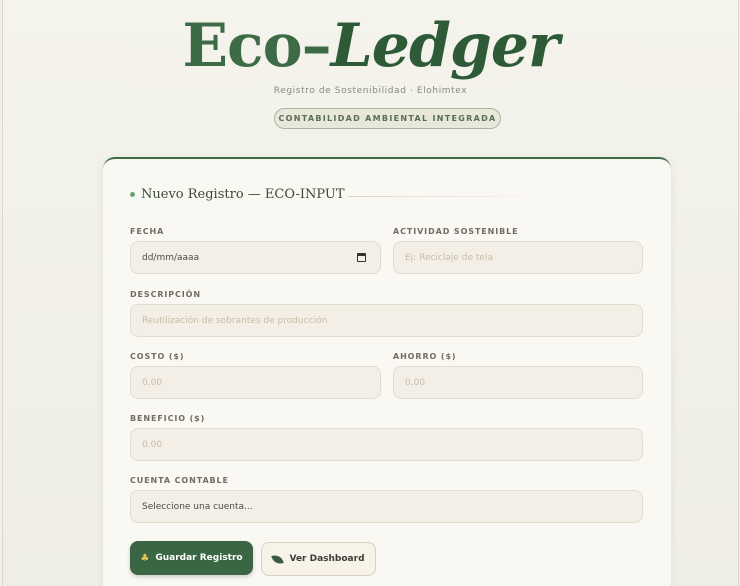 The width and height of the screenshot is (740, 586). What do you see at coordinates (255, 257) in the screenshot?
I see `fecha-input: dd/mm/aaaa` at bounding box center [255, 257].